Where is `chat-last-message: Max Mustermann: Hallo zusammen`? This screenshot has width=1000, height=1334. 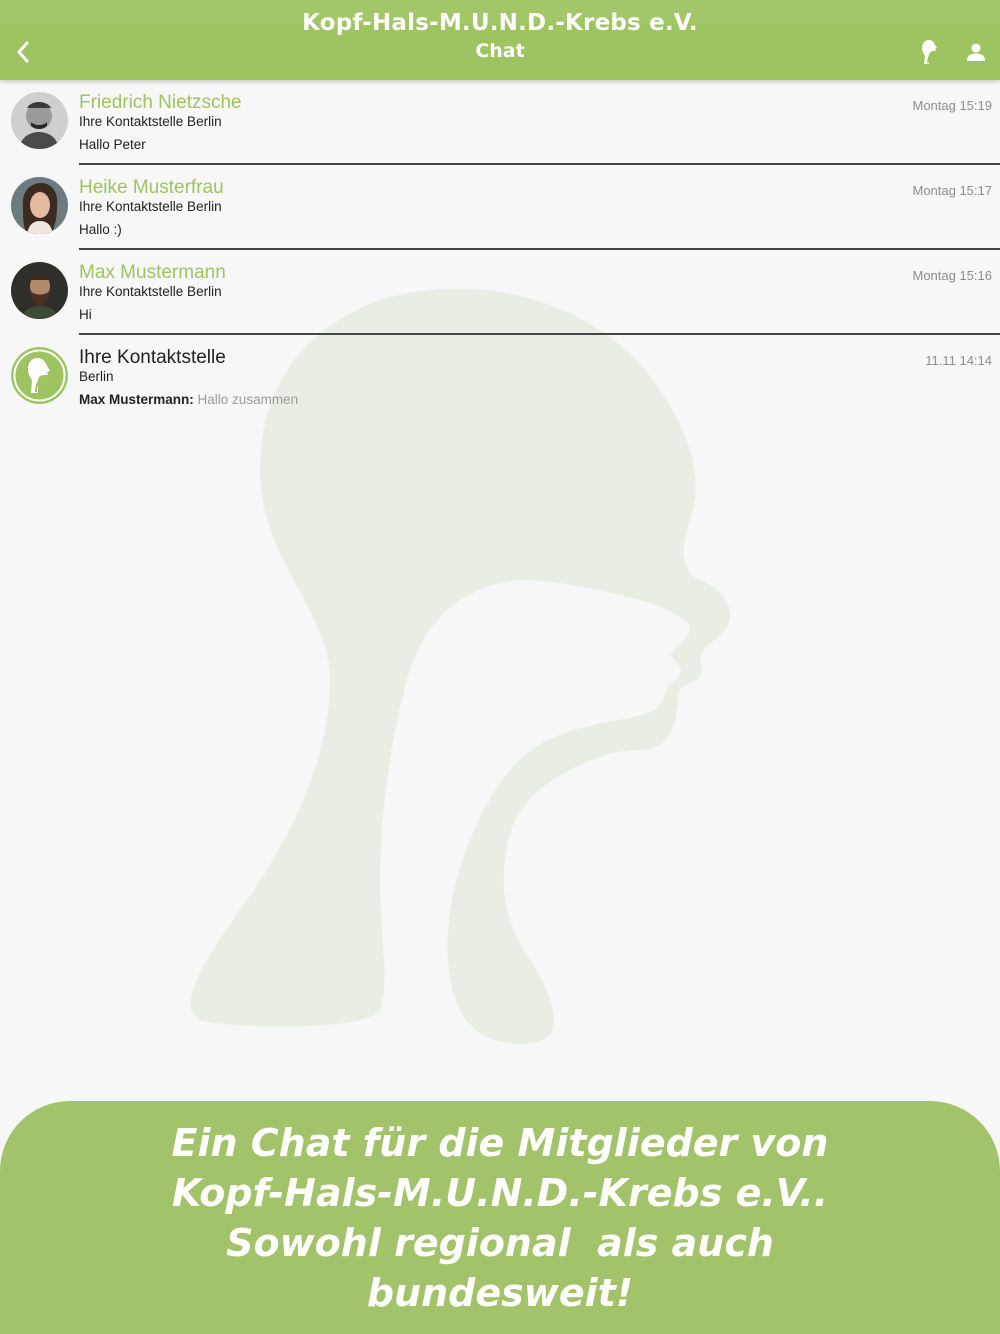
chat-last-message: Max Mustermann: Hallo zusammen is located at coordinates (188, 399).